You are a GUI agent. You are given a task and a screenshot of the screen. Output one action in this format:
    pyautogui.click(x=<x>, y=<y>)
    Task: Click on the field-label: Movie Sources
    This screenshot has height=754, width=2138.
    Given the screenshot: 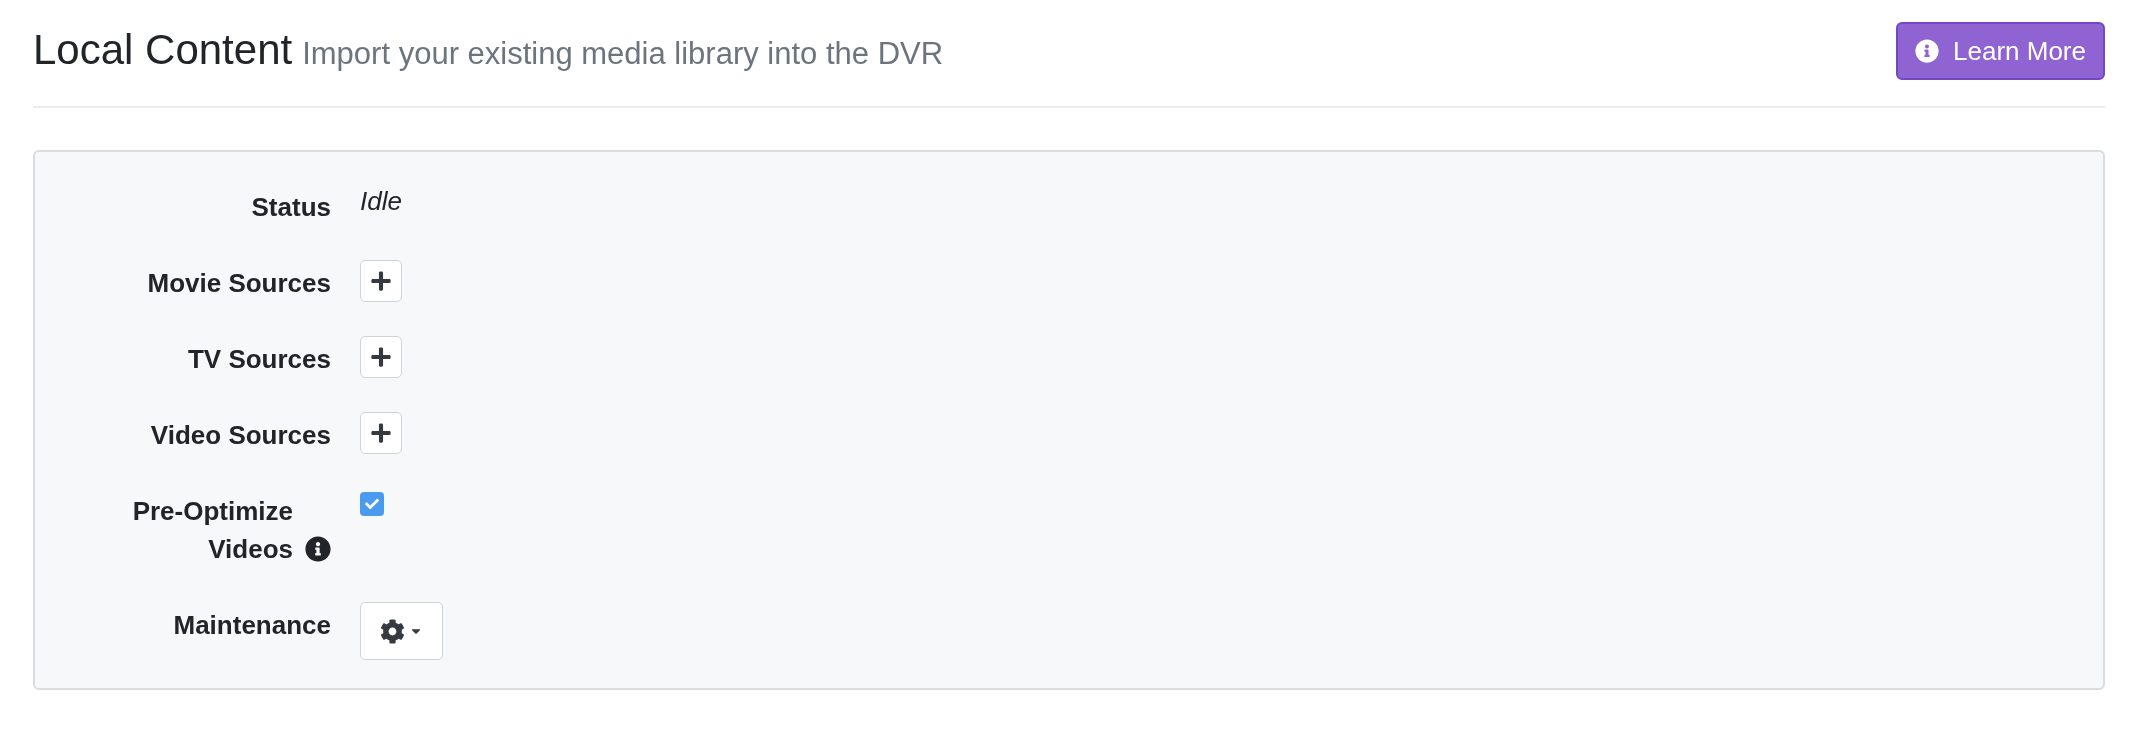 What is the action you would take?
    pyautogui.click(x=239, y=283)
    